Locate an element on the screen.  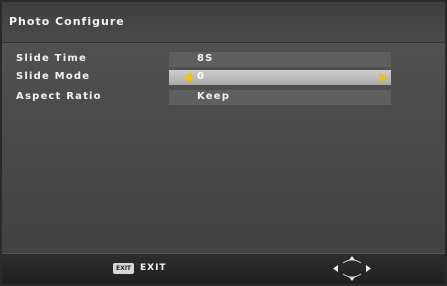
slide-mode-label: Slide Mode is located at coordinates (53, 76).